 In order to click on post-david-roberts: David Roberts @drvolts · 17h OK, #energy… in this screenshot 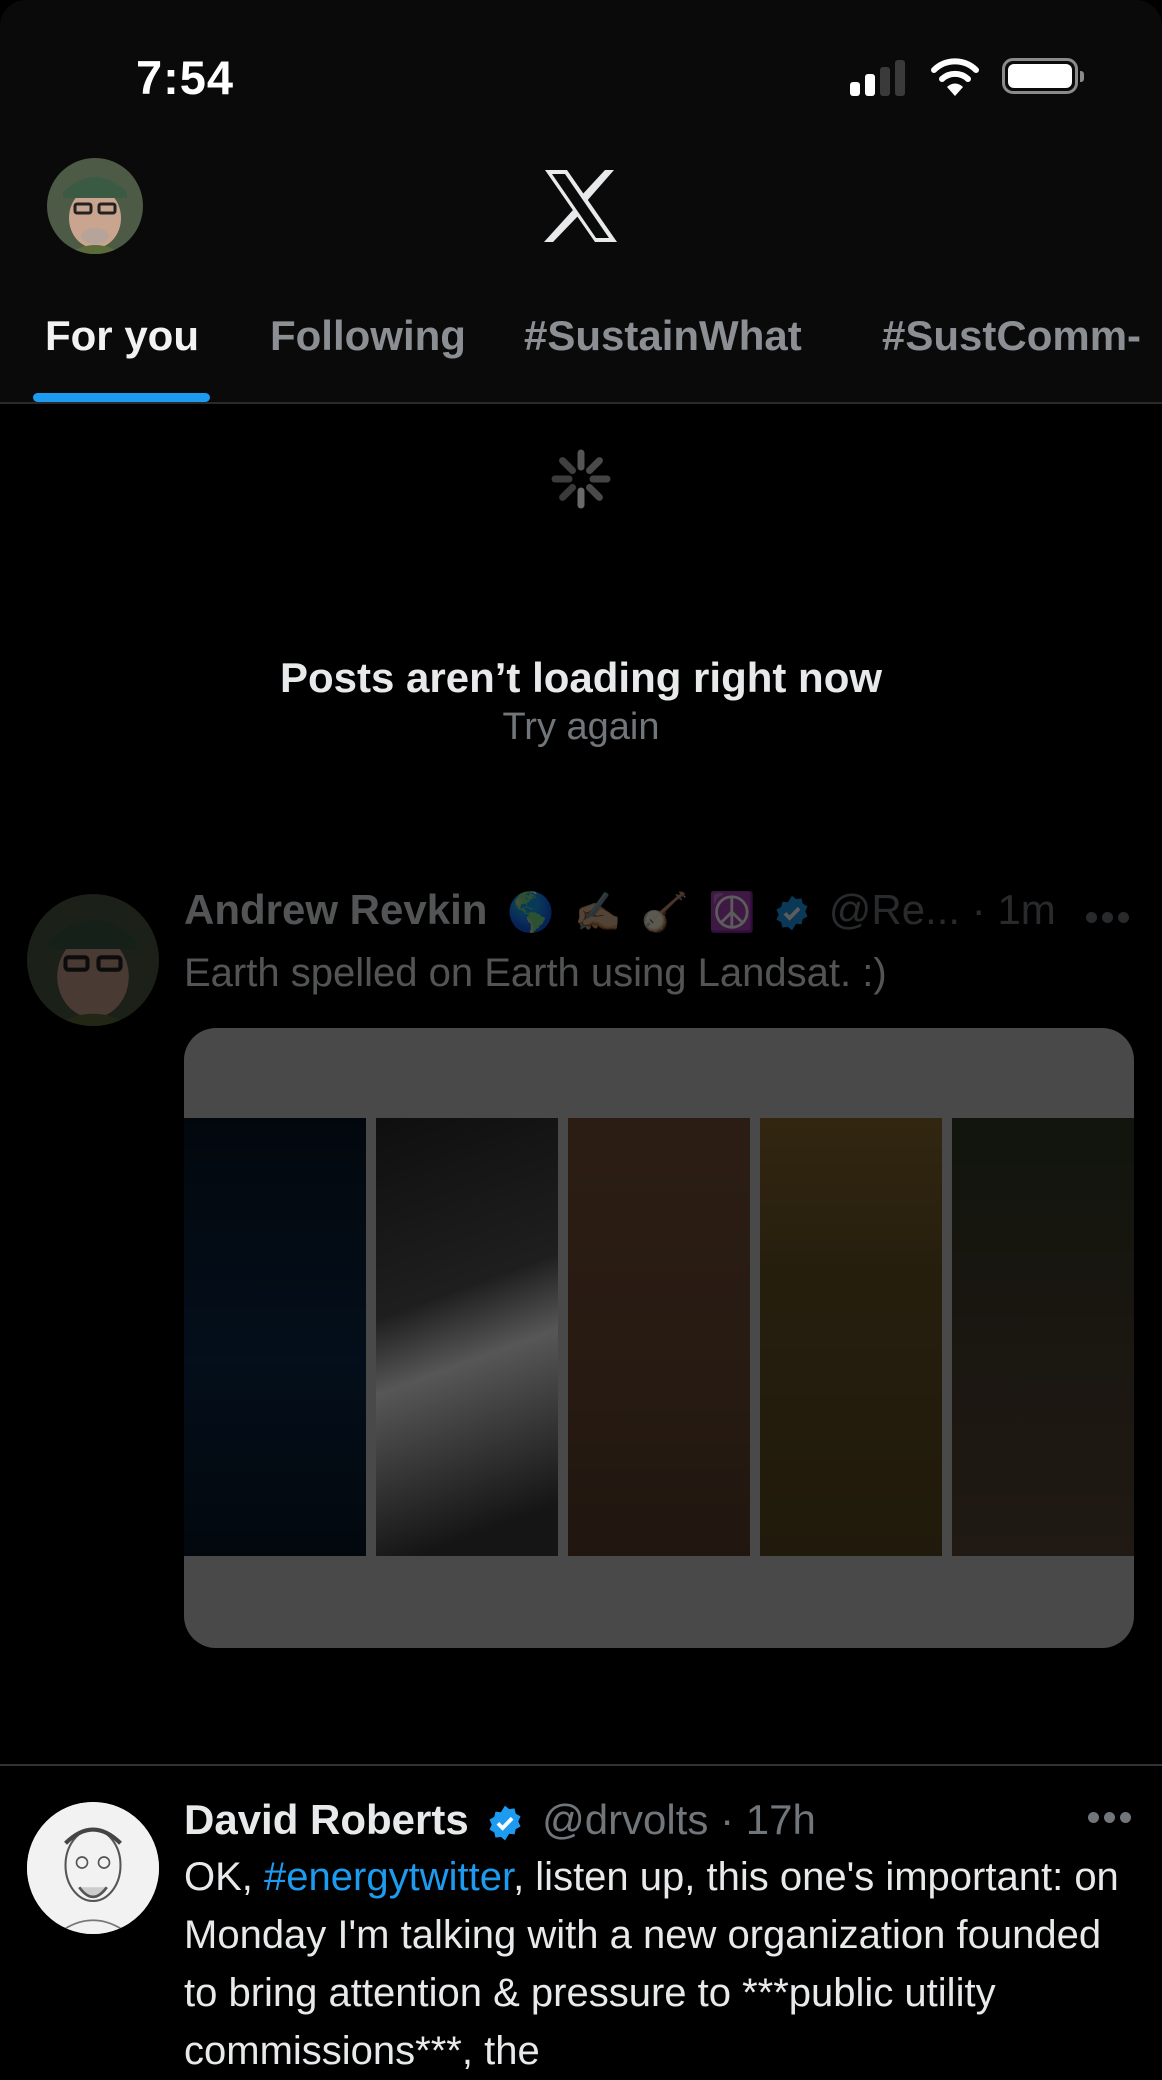, I will do `click(581, 1919)`.